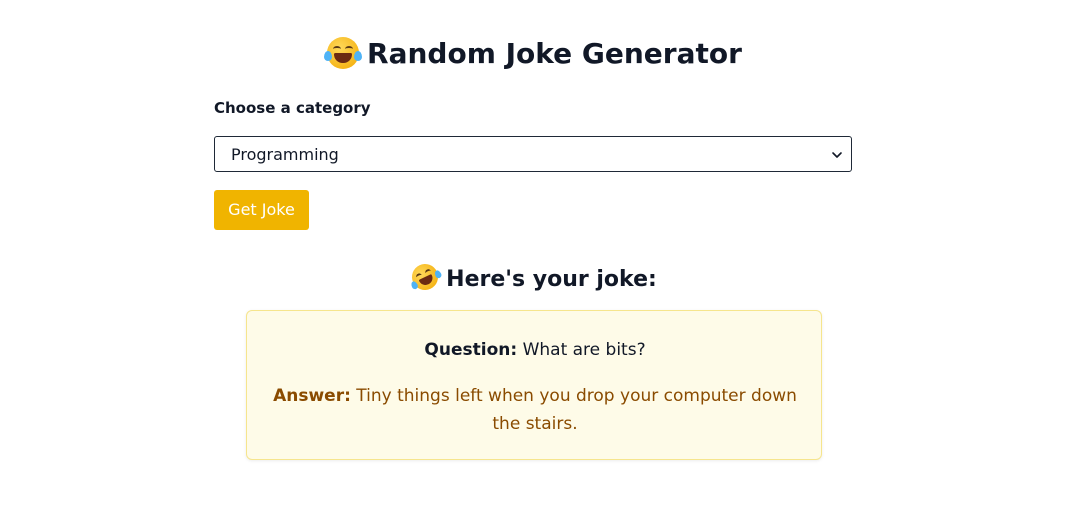 This screenshot has width=1069, height=527. I want to click on question-label: Question:, so click(471, 350).